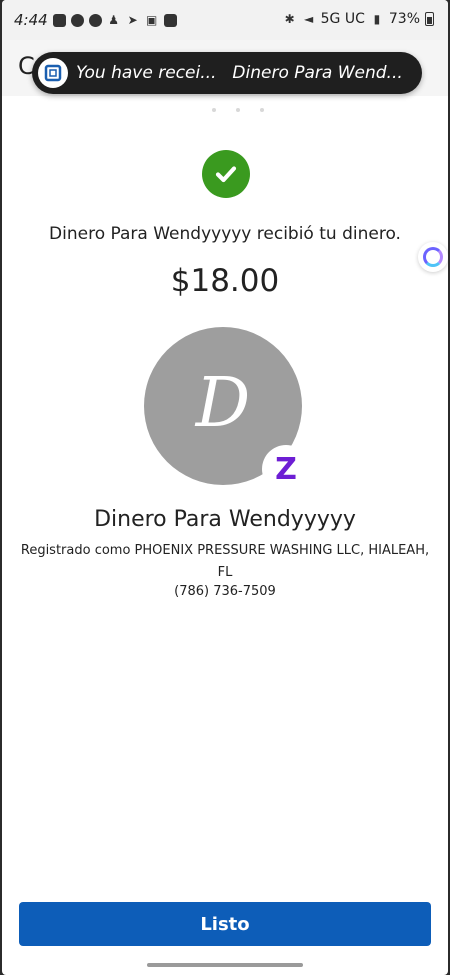 This screenshot has height=975, width=450. I want to click on mute-icon: ◄, so click(309, 19).